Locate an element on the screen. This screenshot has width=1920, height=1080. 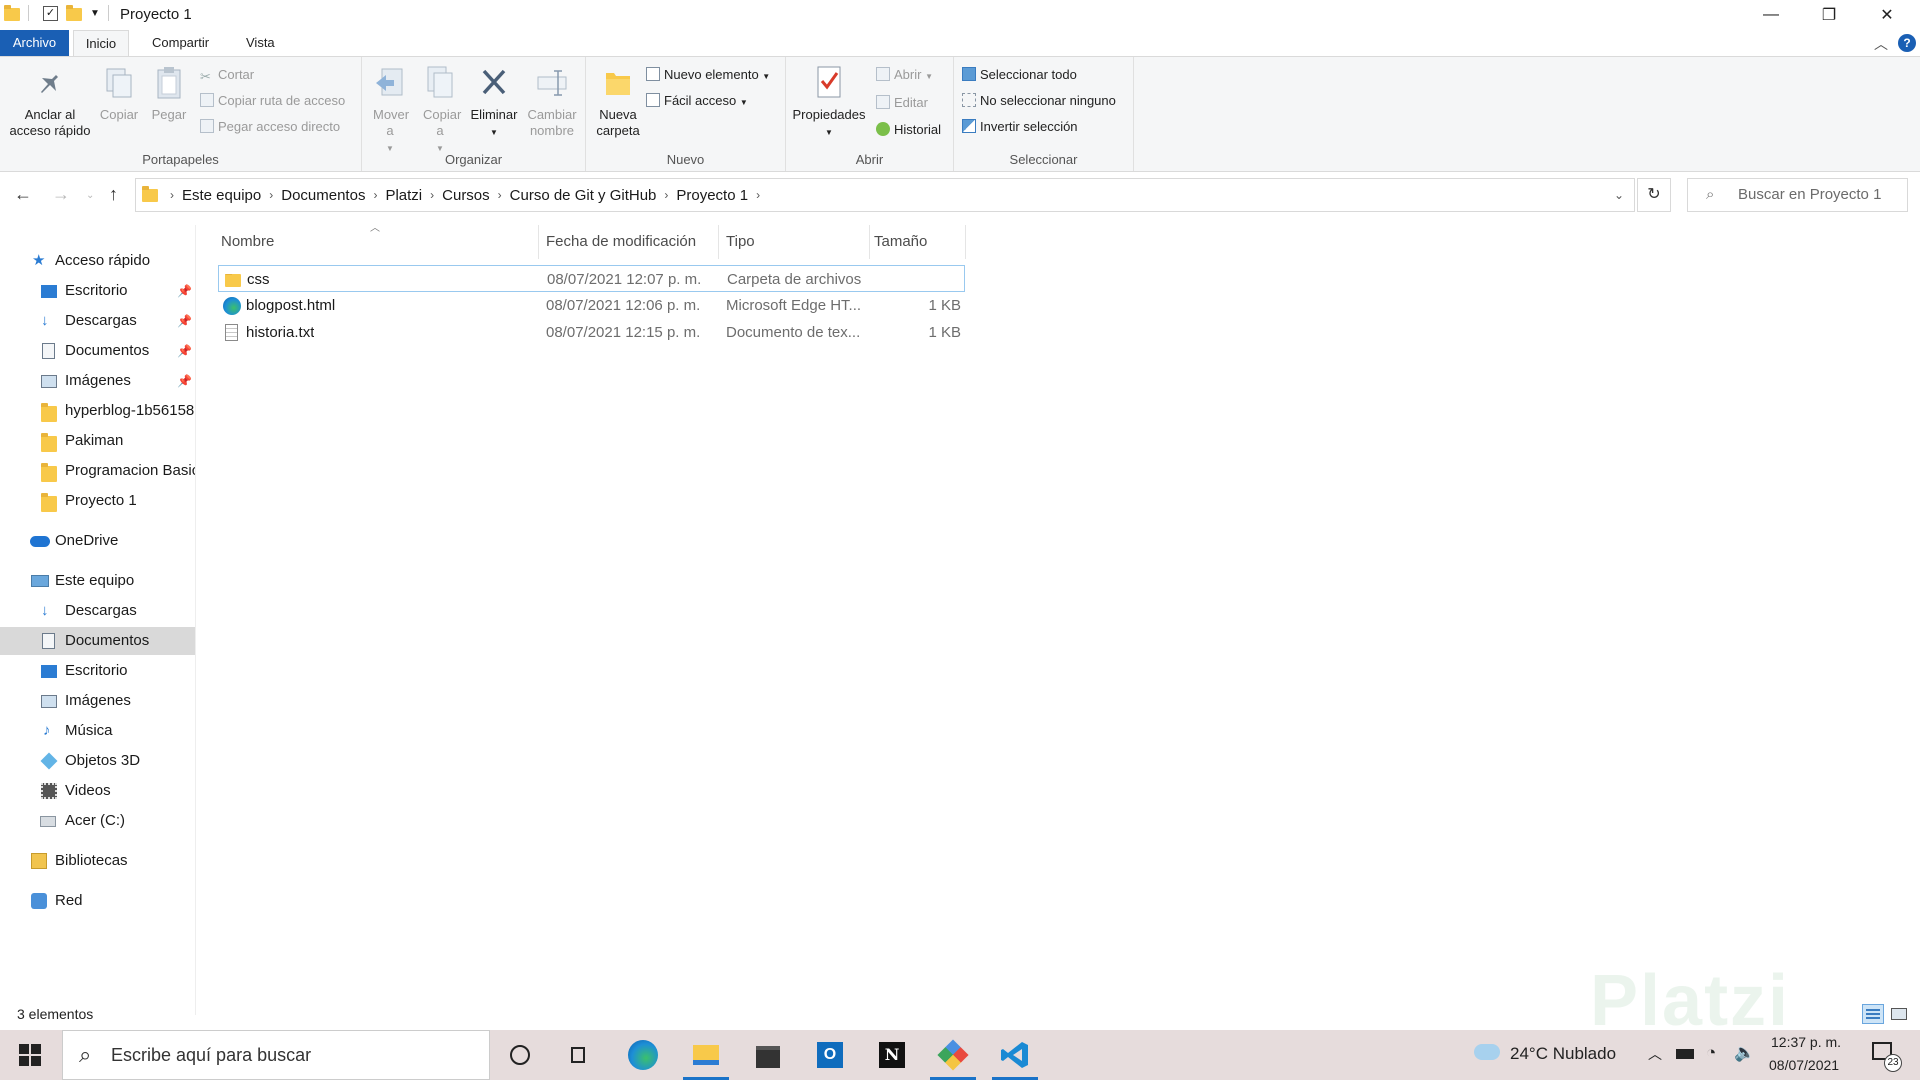
customize-toolbar-icon: ▼ is located at coordinates (95, 13).